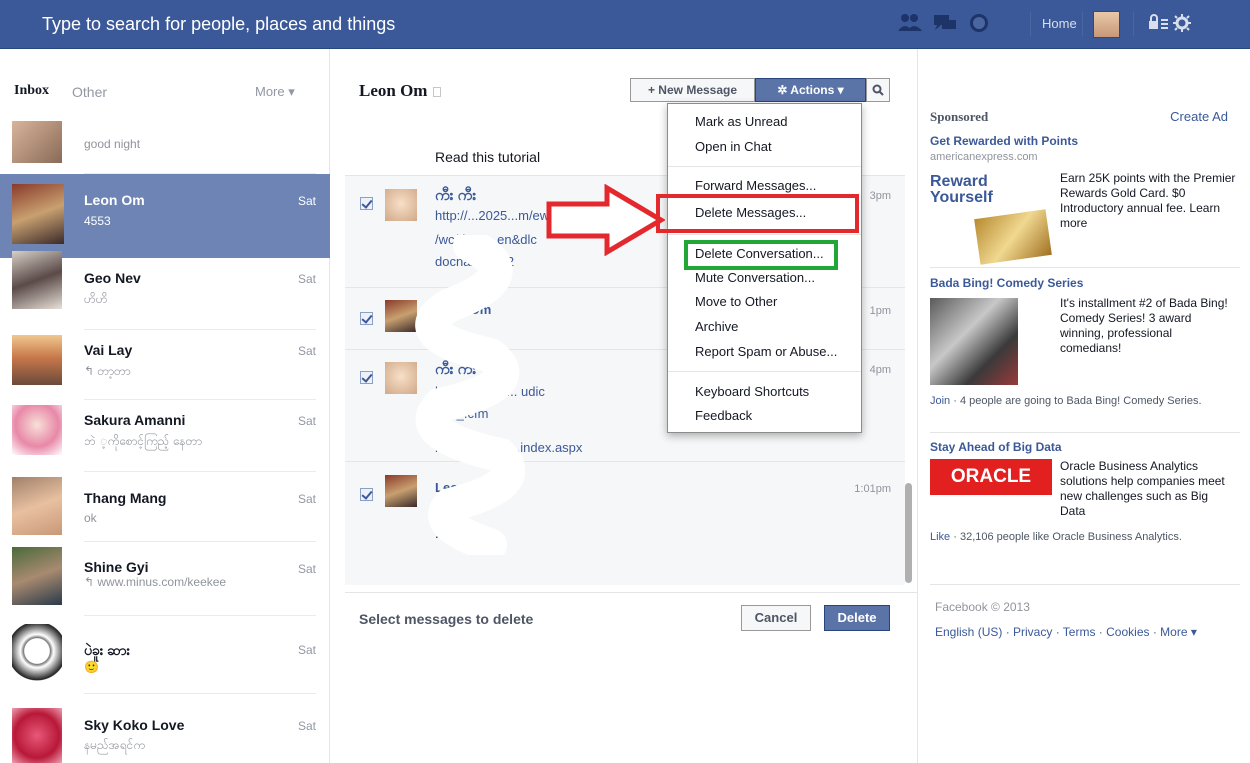 This screenshot has height=763, width=1250. Describe the element at coordinates (1106, 24) in the screenshot. I see `profile-avatar` at that location.